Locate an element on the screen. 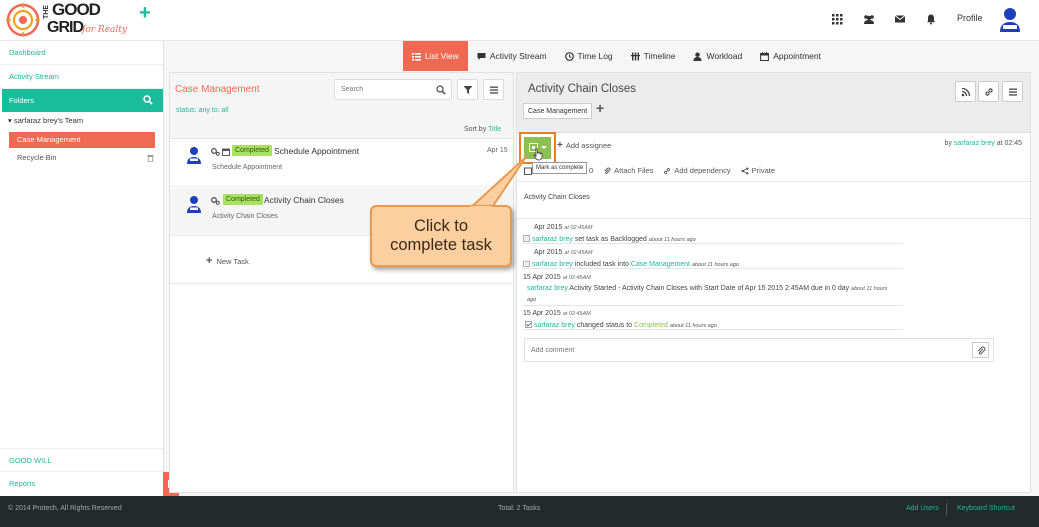 This screenshot has width=1039, height=527. task-title: Schedule Appointment is located at coordinates (316, 151).